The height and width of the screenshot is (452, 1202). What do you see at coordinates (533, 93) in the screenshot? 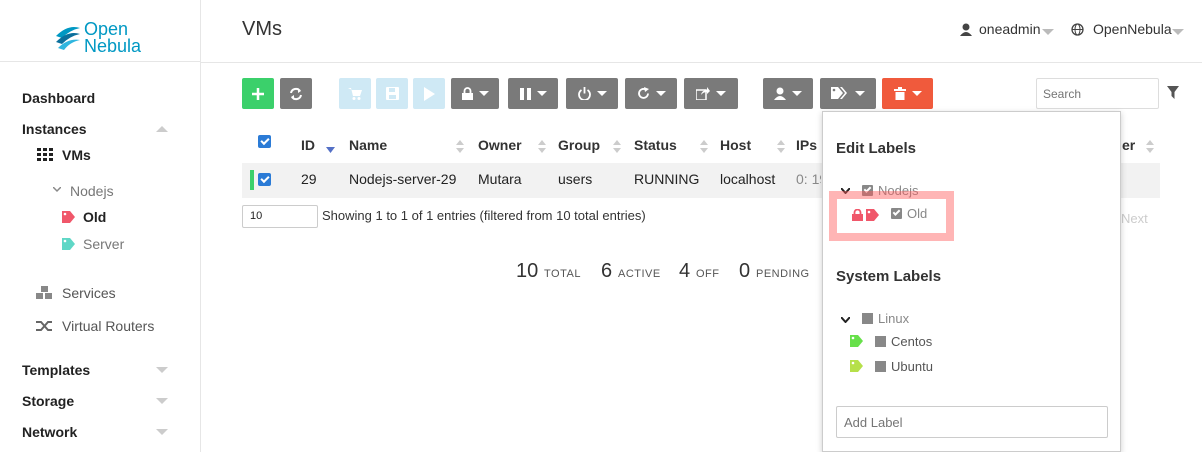
I see `pause-dropdown-button` at bounding box center [533, 93].